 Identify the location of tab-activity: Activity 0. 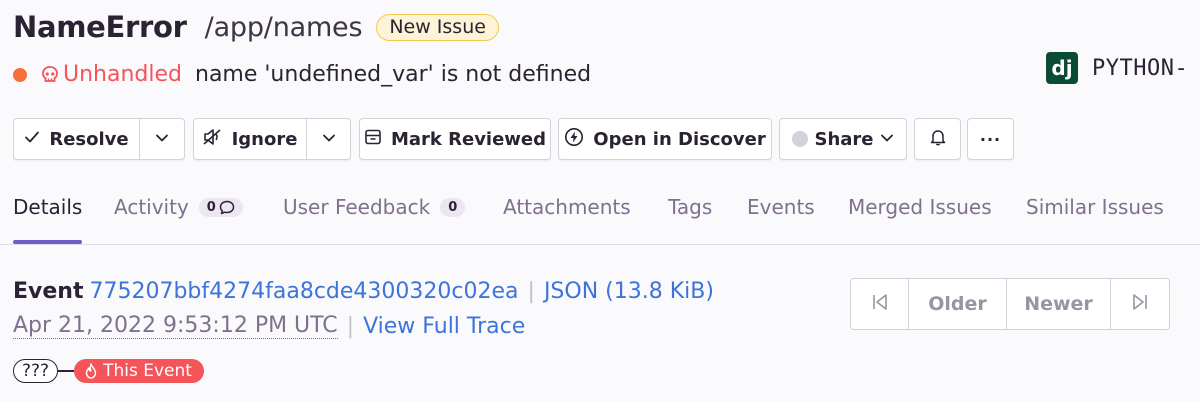
(178, 207).